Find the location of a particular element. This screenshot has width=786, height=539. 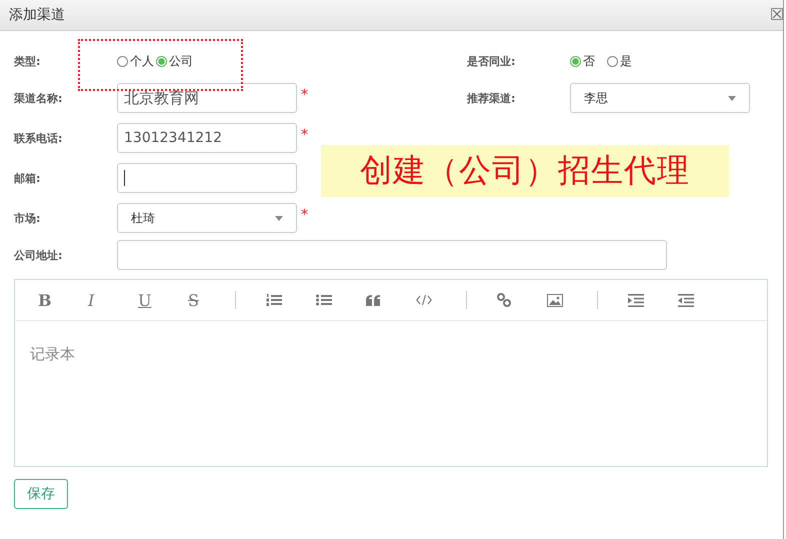

close-icon is located at coordinates (777, 14).